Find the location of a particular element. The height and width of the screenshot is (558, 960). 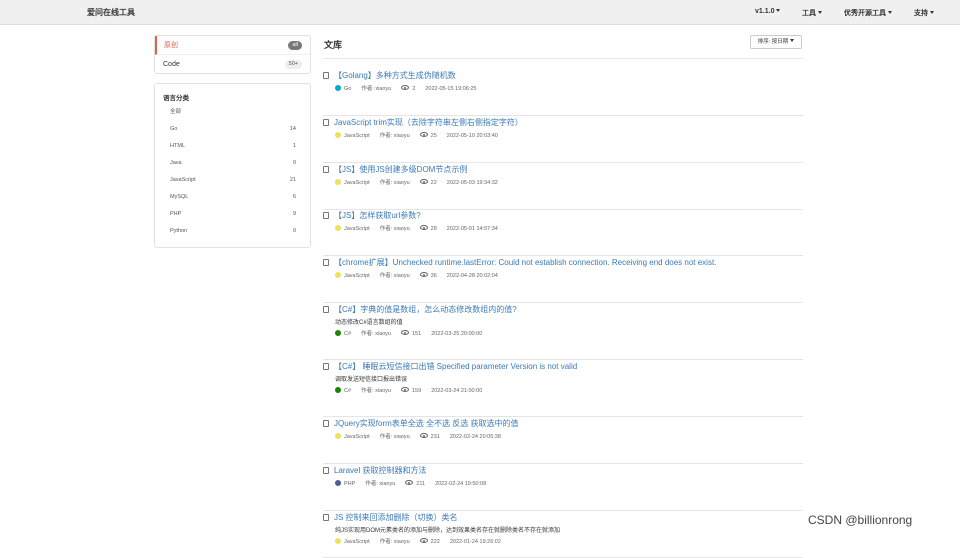

view-count: 211 is located at coordinates (415, 483).